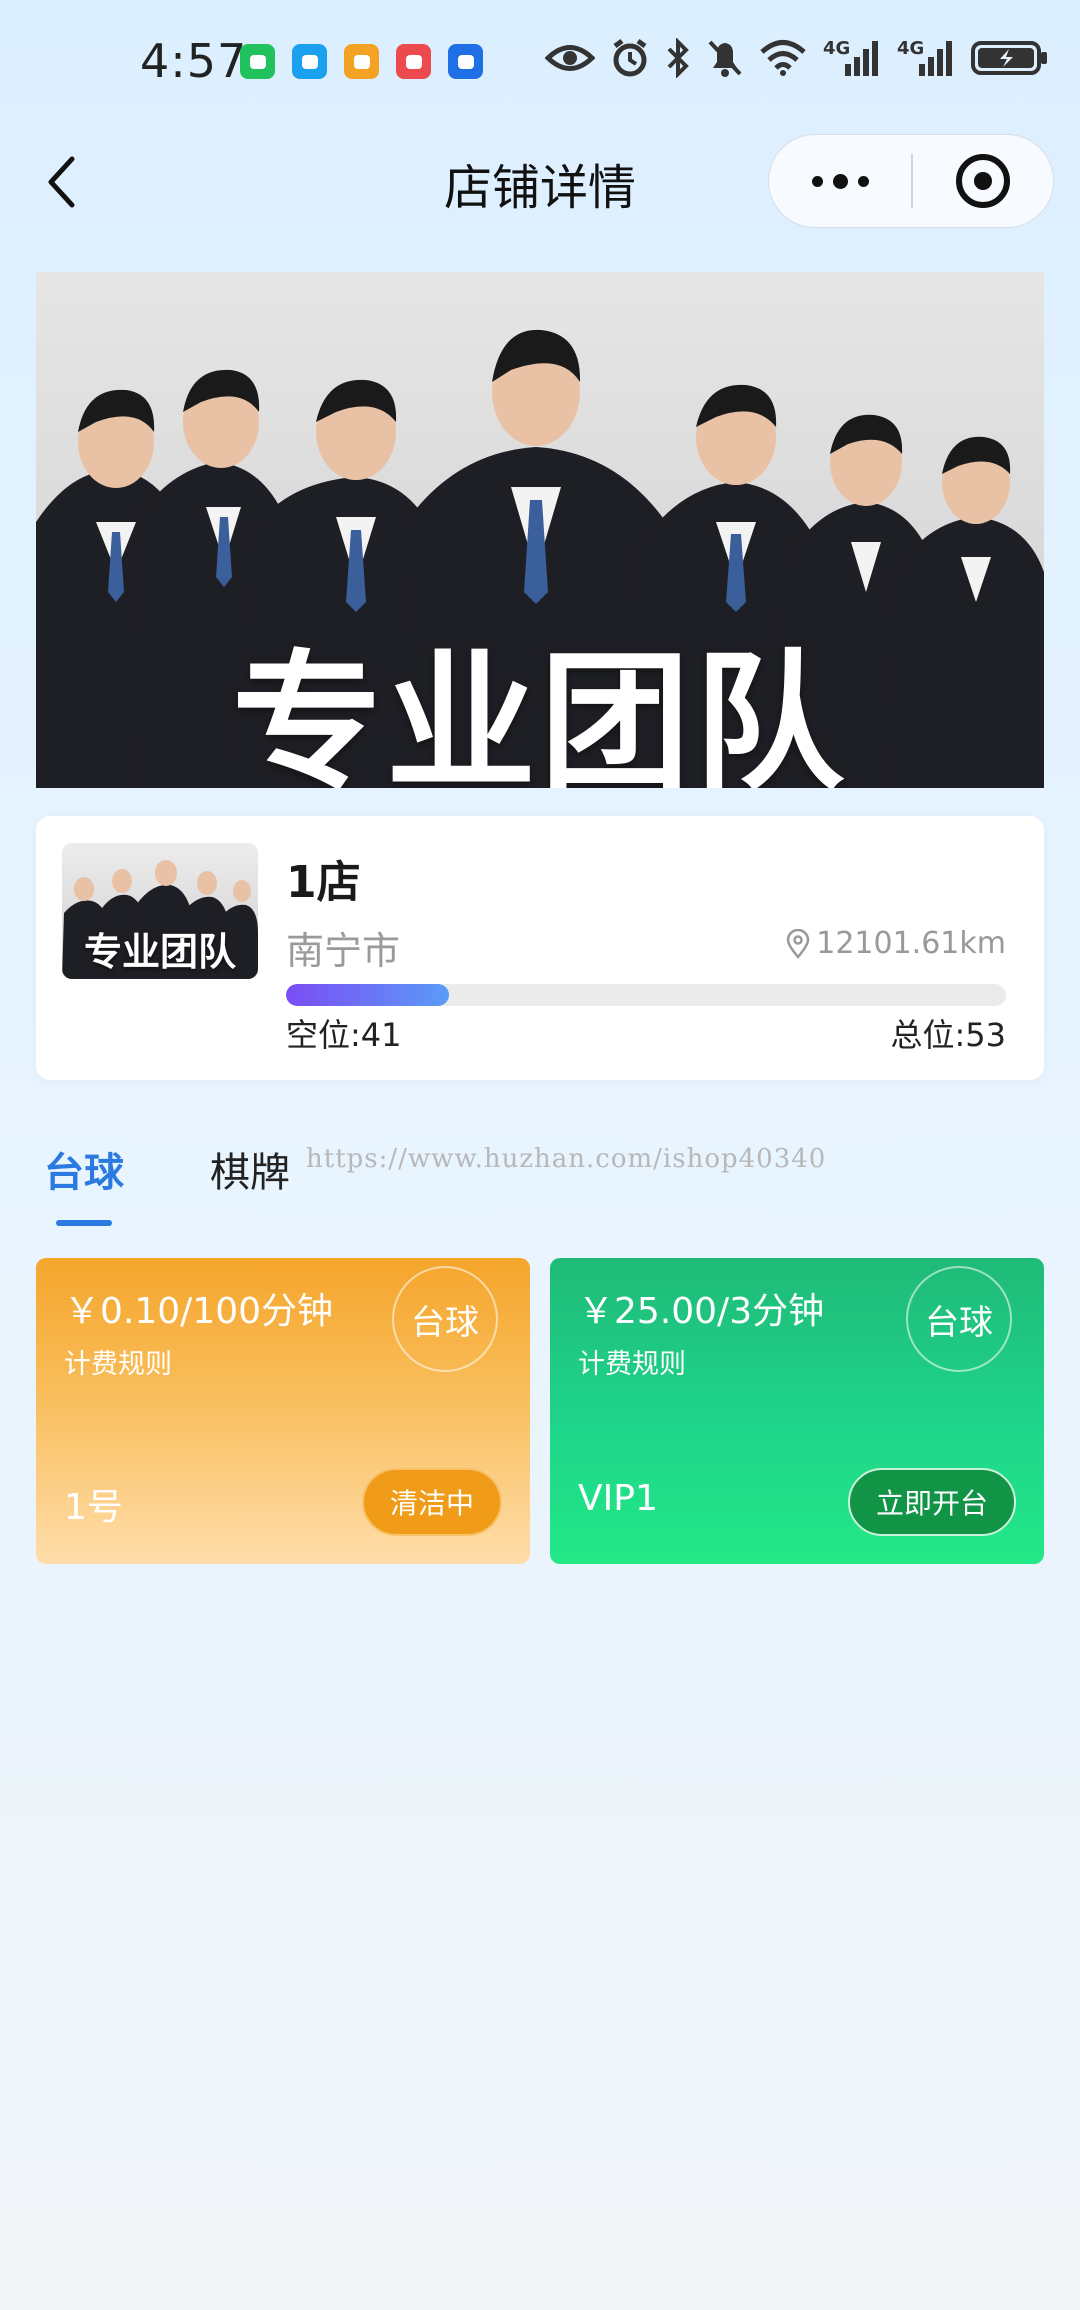 The image size is (1080, 2310). What do you see at coordinates (540, 185) in the screenshot?
I see `nav-bar: 店铺详情` at bounding box center [540, 185].